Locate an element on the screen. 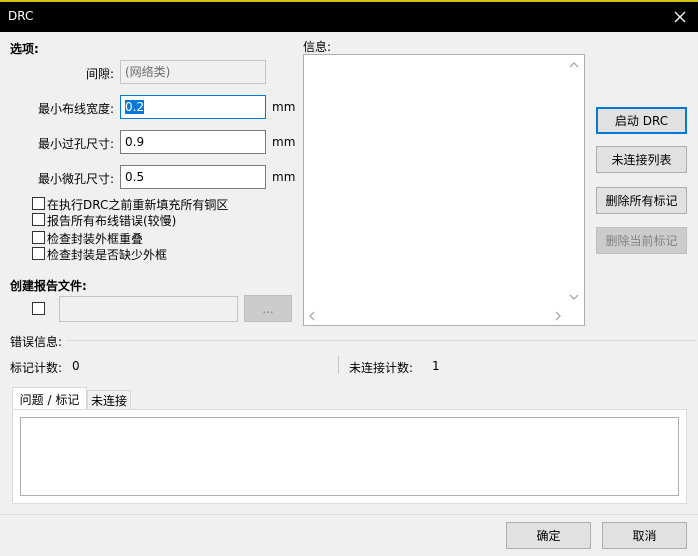 The width and height of the screenshot is (698, 556). min-uvia-size-unit: mm is located at coordinates (284, 177).